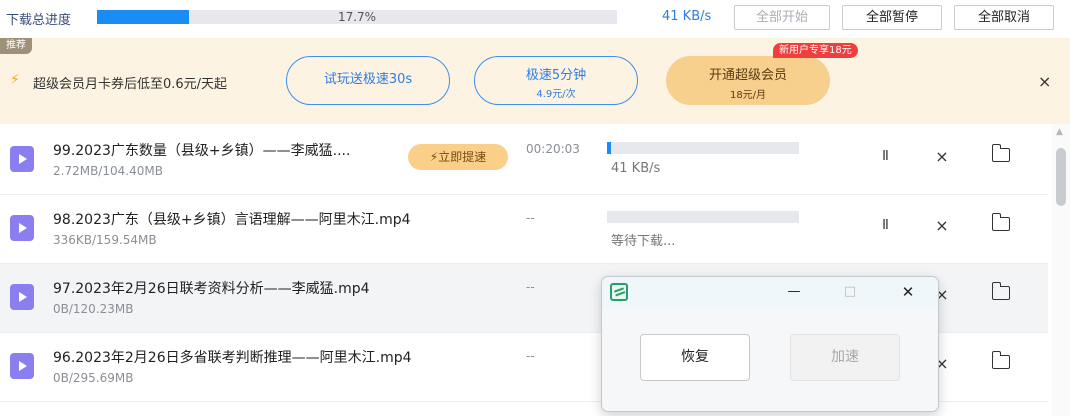  I want to click on resume-dialog: — □ ✕ 恢复 加速, so click(770, 344).